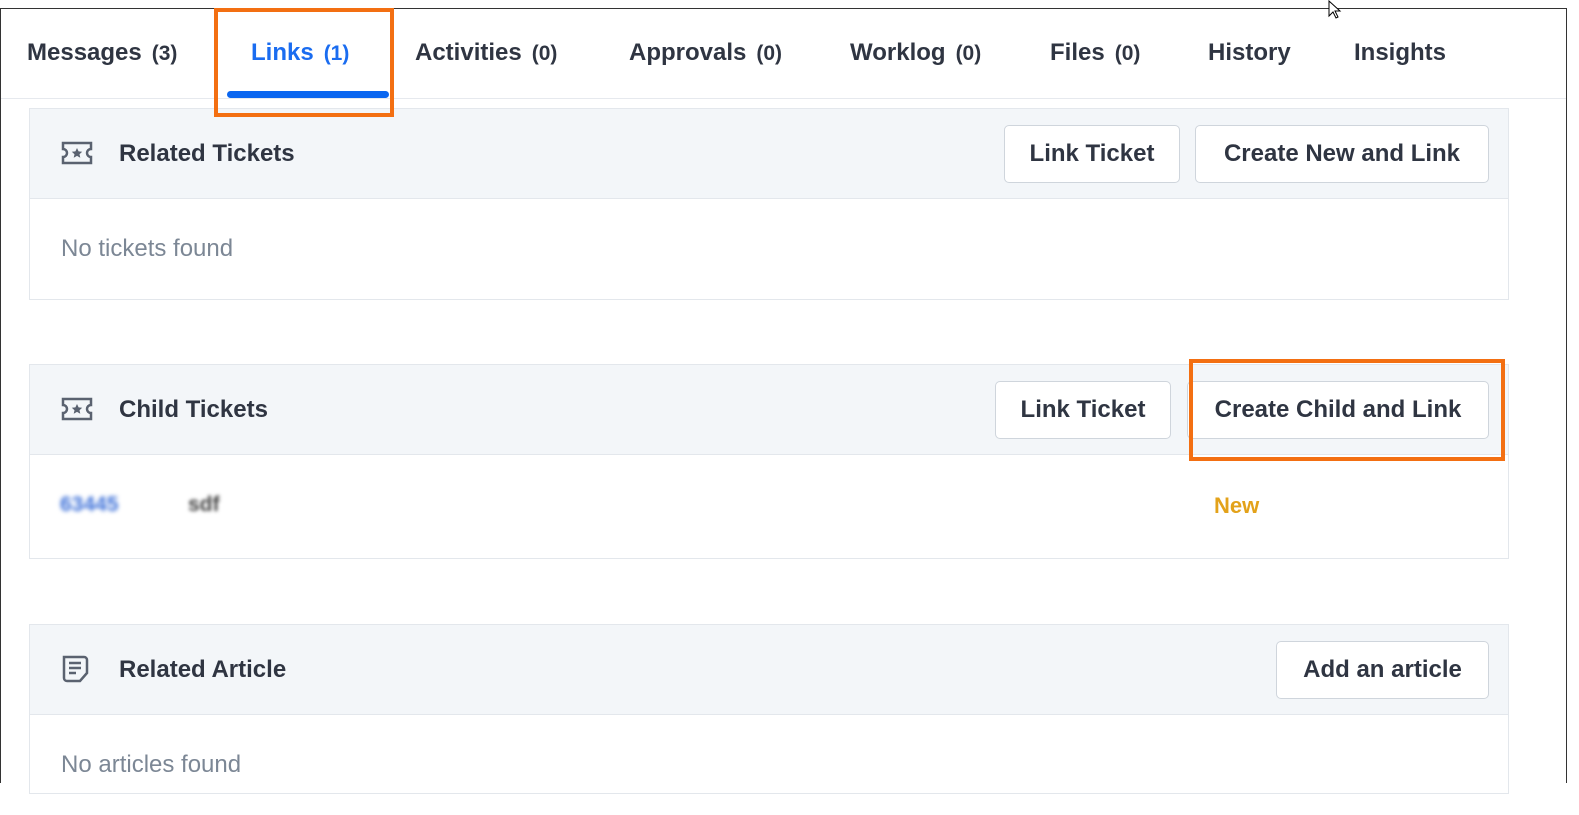 The width and height of the screenshot is (1579, 815). What do you see at coordinates (89, 505) in the screenshot?
I see `ticket-id-link: 63445` at bounding box center [89, 505].